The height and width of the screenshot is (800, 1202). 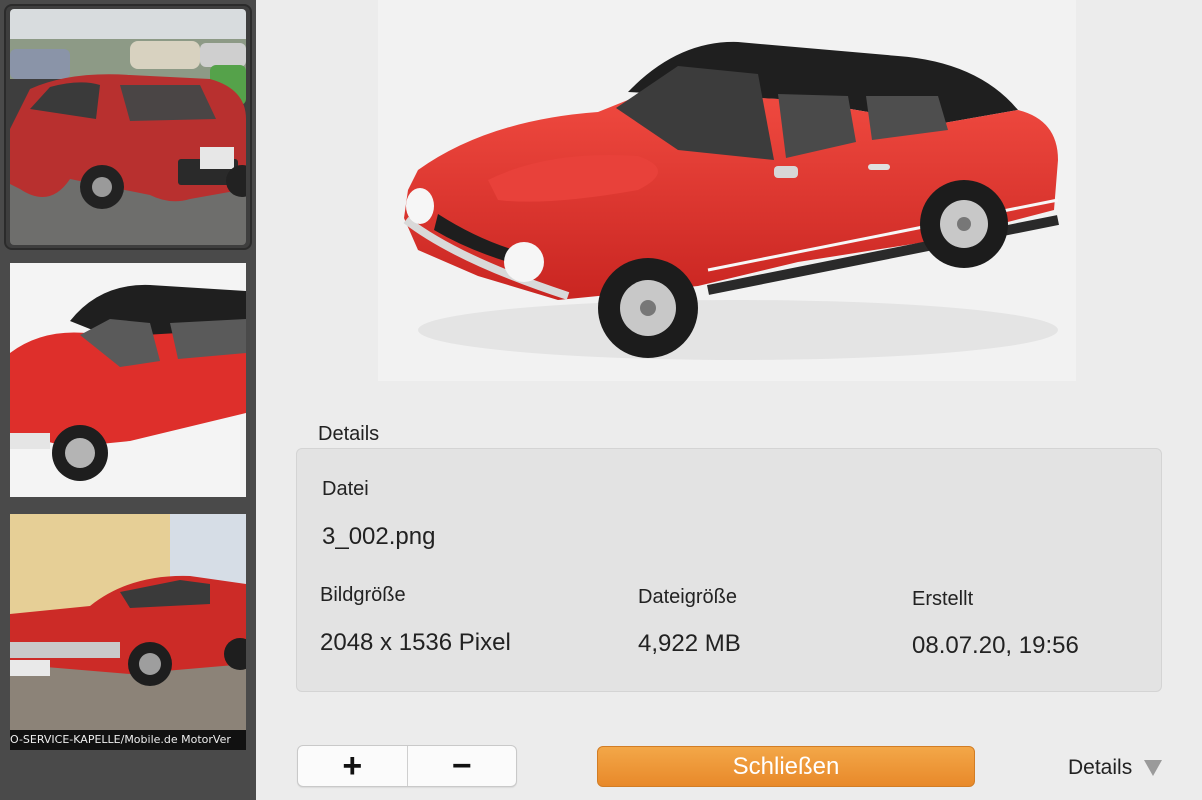 I want to click on close-button: Schließen, so click(x=786, y=766).